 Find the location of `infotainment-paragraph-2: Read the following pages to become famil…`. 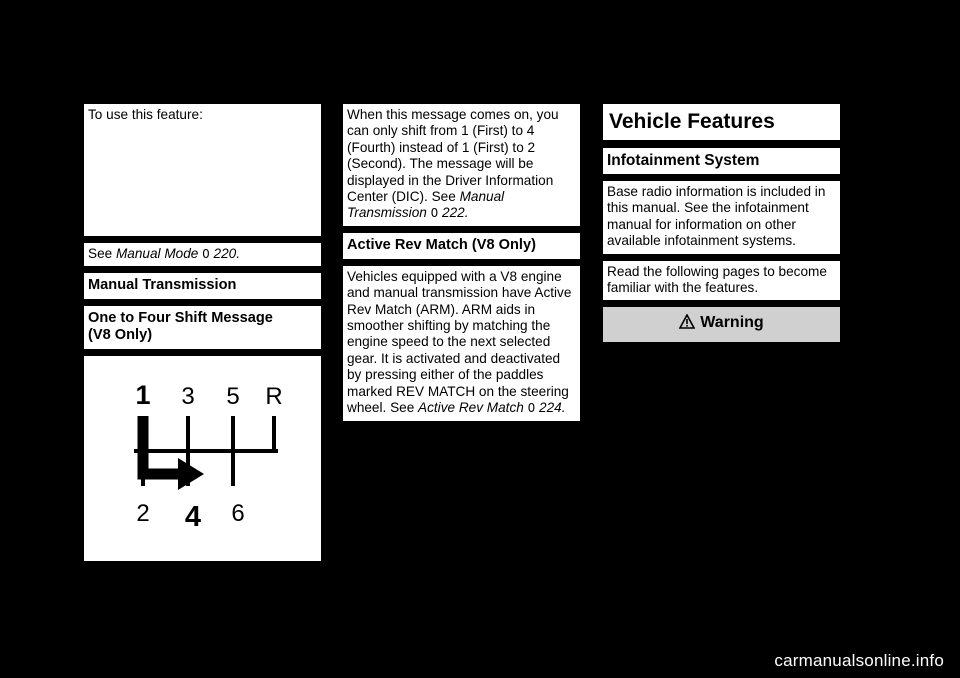

infotainment-paragraph-2: Read the following pages to become famil… is located at coordinates (721, 280).